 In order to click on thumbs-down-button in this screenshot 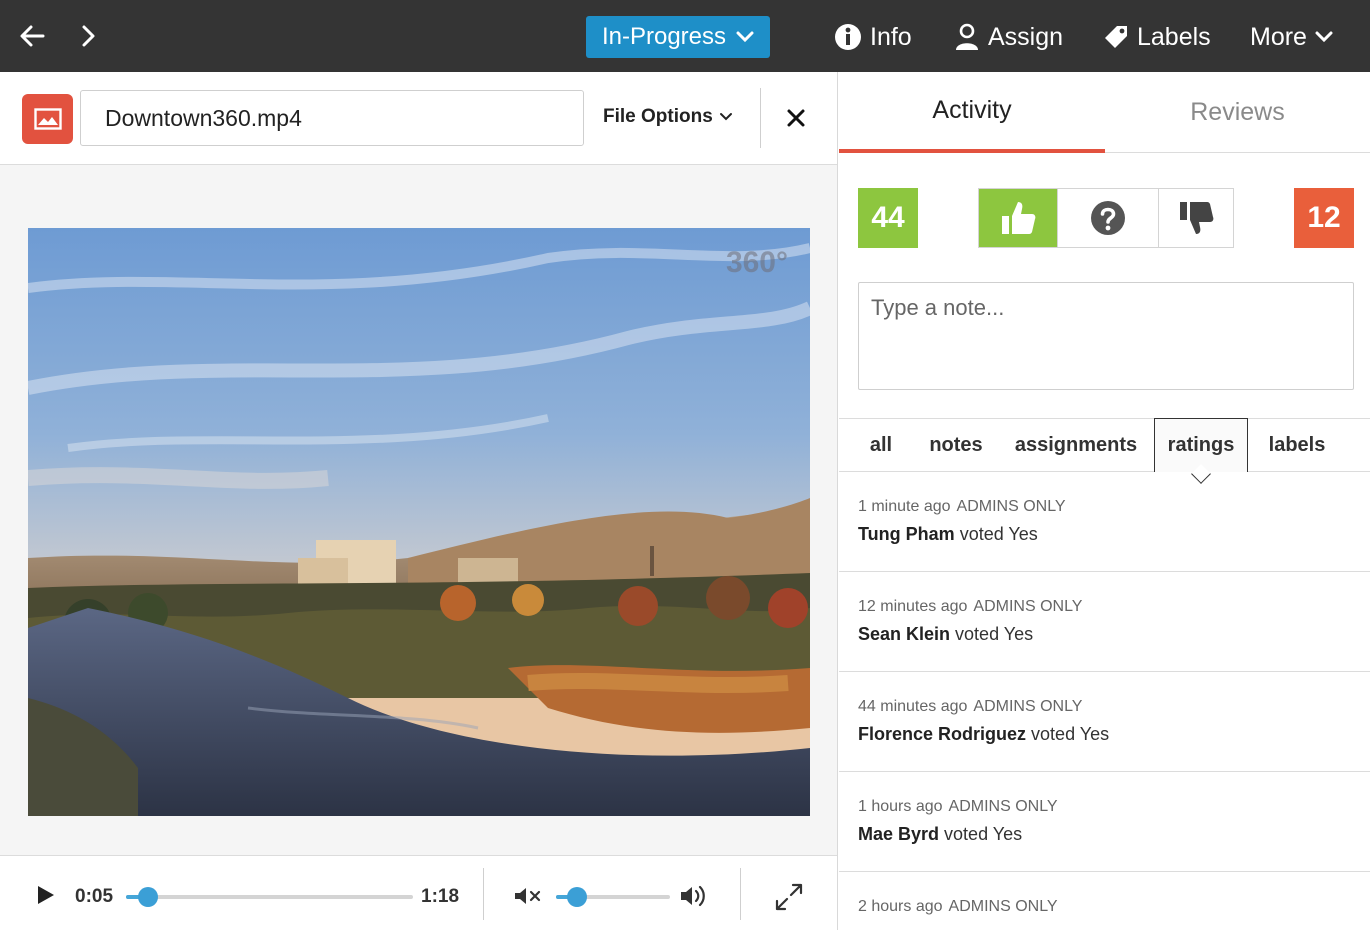, I will do `click(1195, 218)`.